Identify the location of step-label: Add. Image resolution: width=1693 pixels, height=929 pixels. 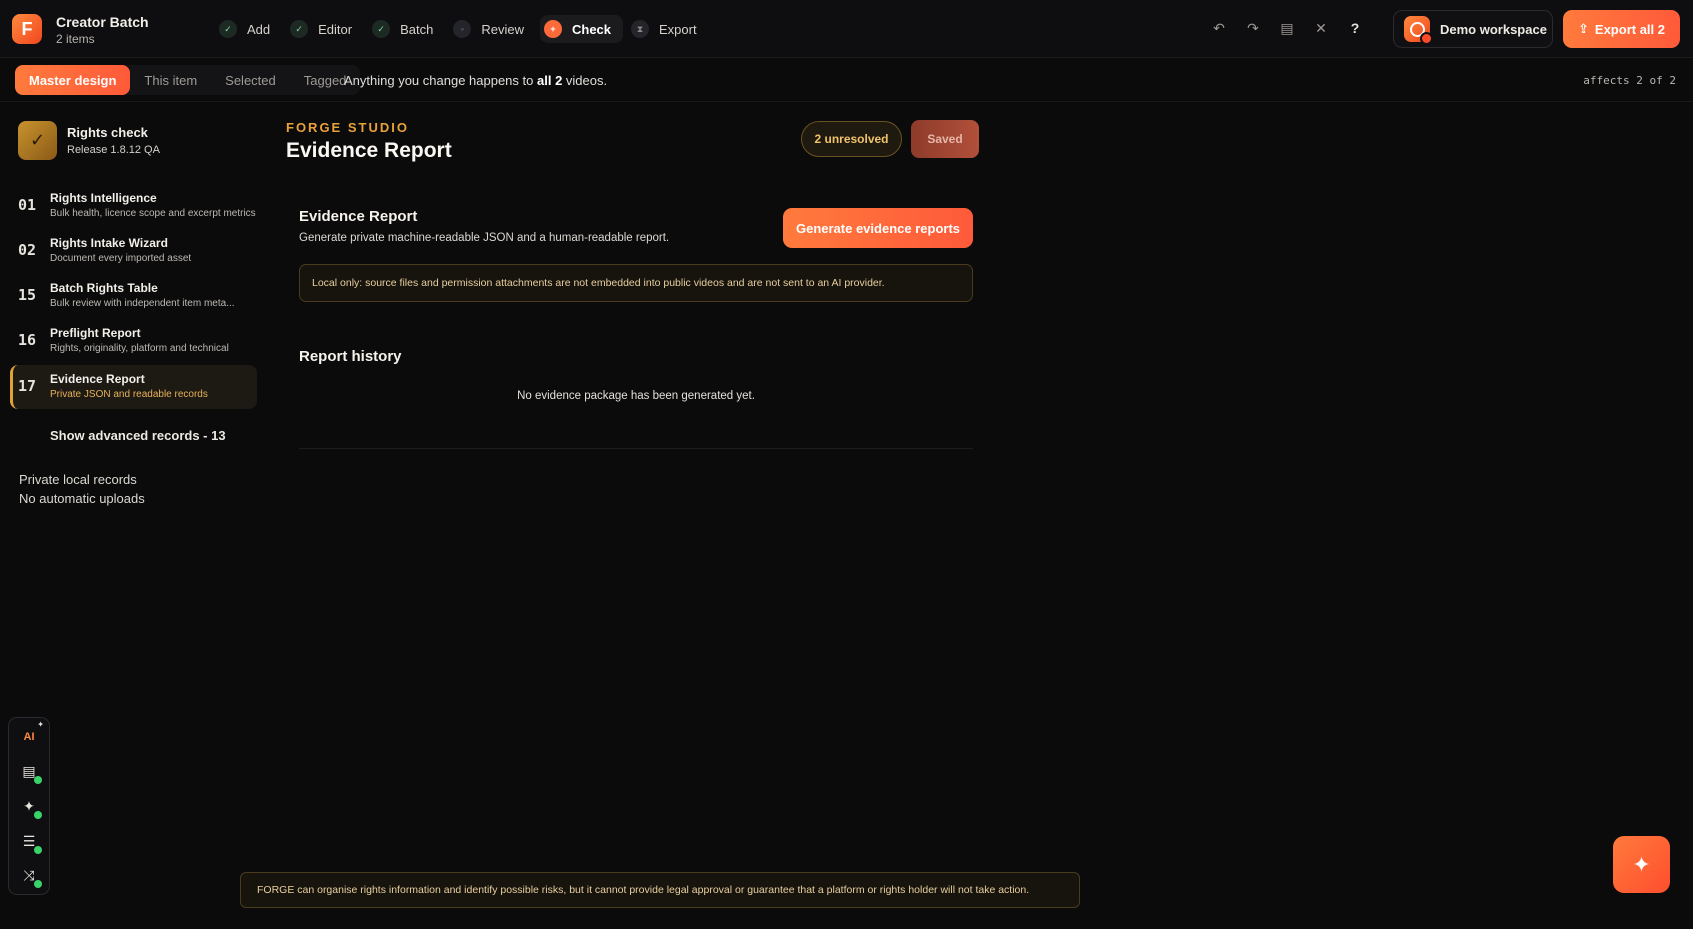
(259, 29).